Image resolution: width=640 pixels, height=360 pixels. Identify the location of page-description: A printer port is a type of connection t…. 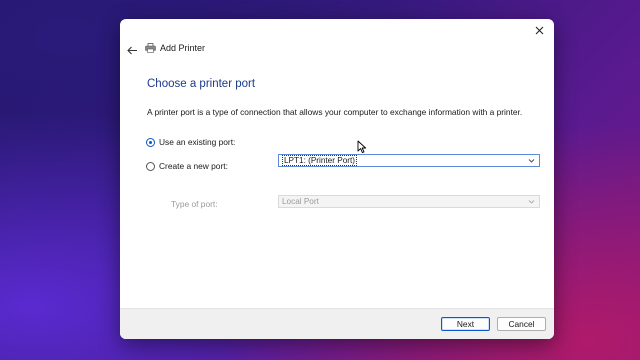
(335, 112).